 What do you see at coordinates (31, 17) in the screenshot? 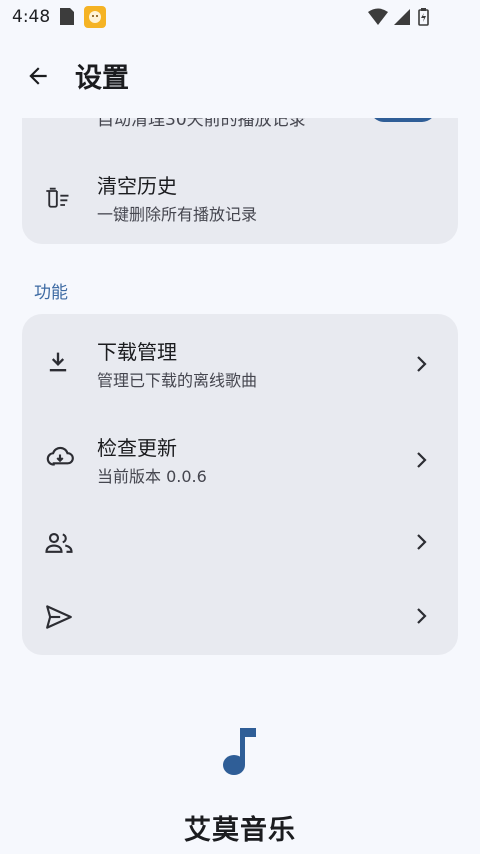
I see `status-time: 4:48` at bounding box center [31, 17].